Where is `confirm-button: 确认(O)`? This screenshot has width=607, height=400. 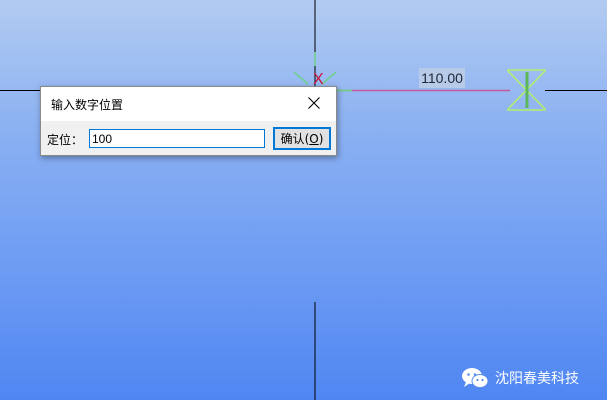 confirm-button: 确认(O) is located at coordinates (302, 138).